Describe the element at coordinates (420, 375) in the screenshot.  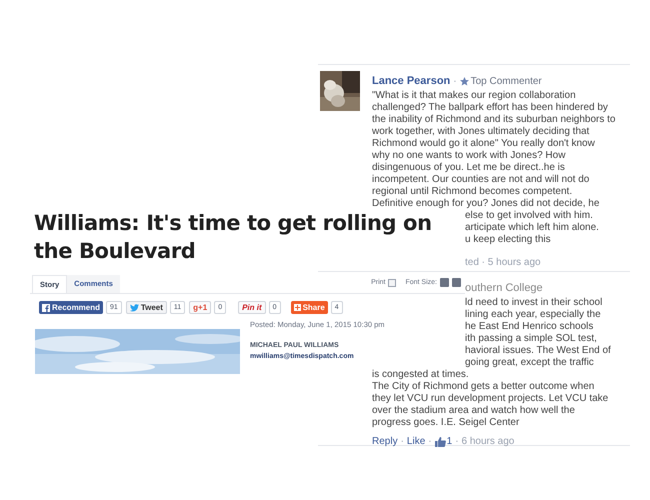
I see `comment-line: is congested at times.` at that location.